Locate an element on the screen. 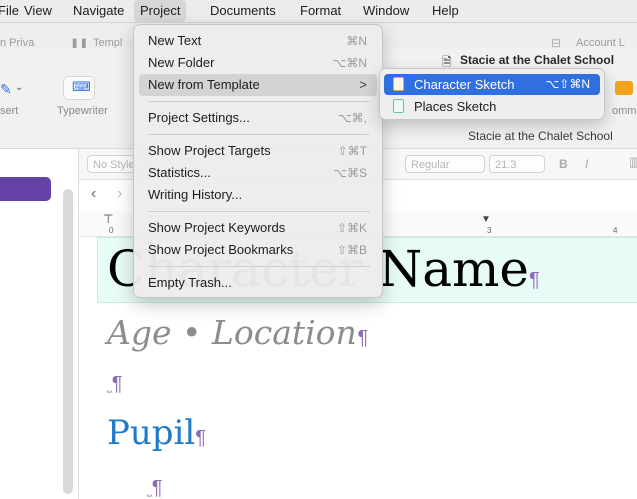  menu-item-show-project-targets: Show Project Targets ⇧⌘T is located at coordinates (258, 151).